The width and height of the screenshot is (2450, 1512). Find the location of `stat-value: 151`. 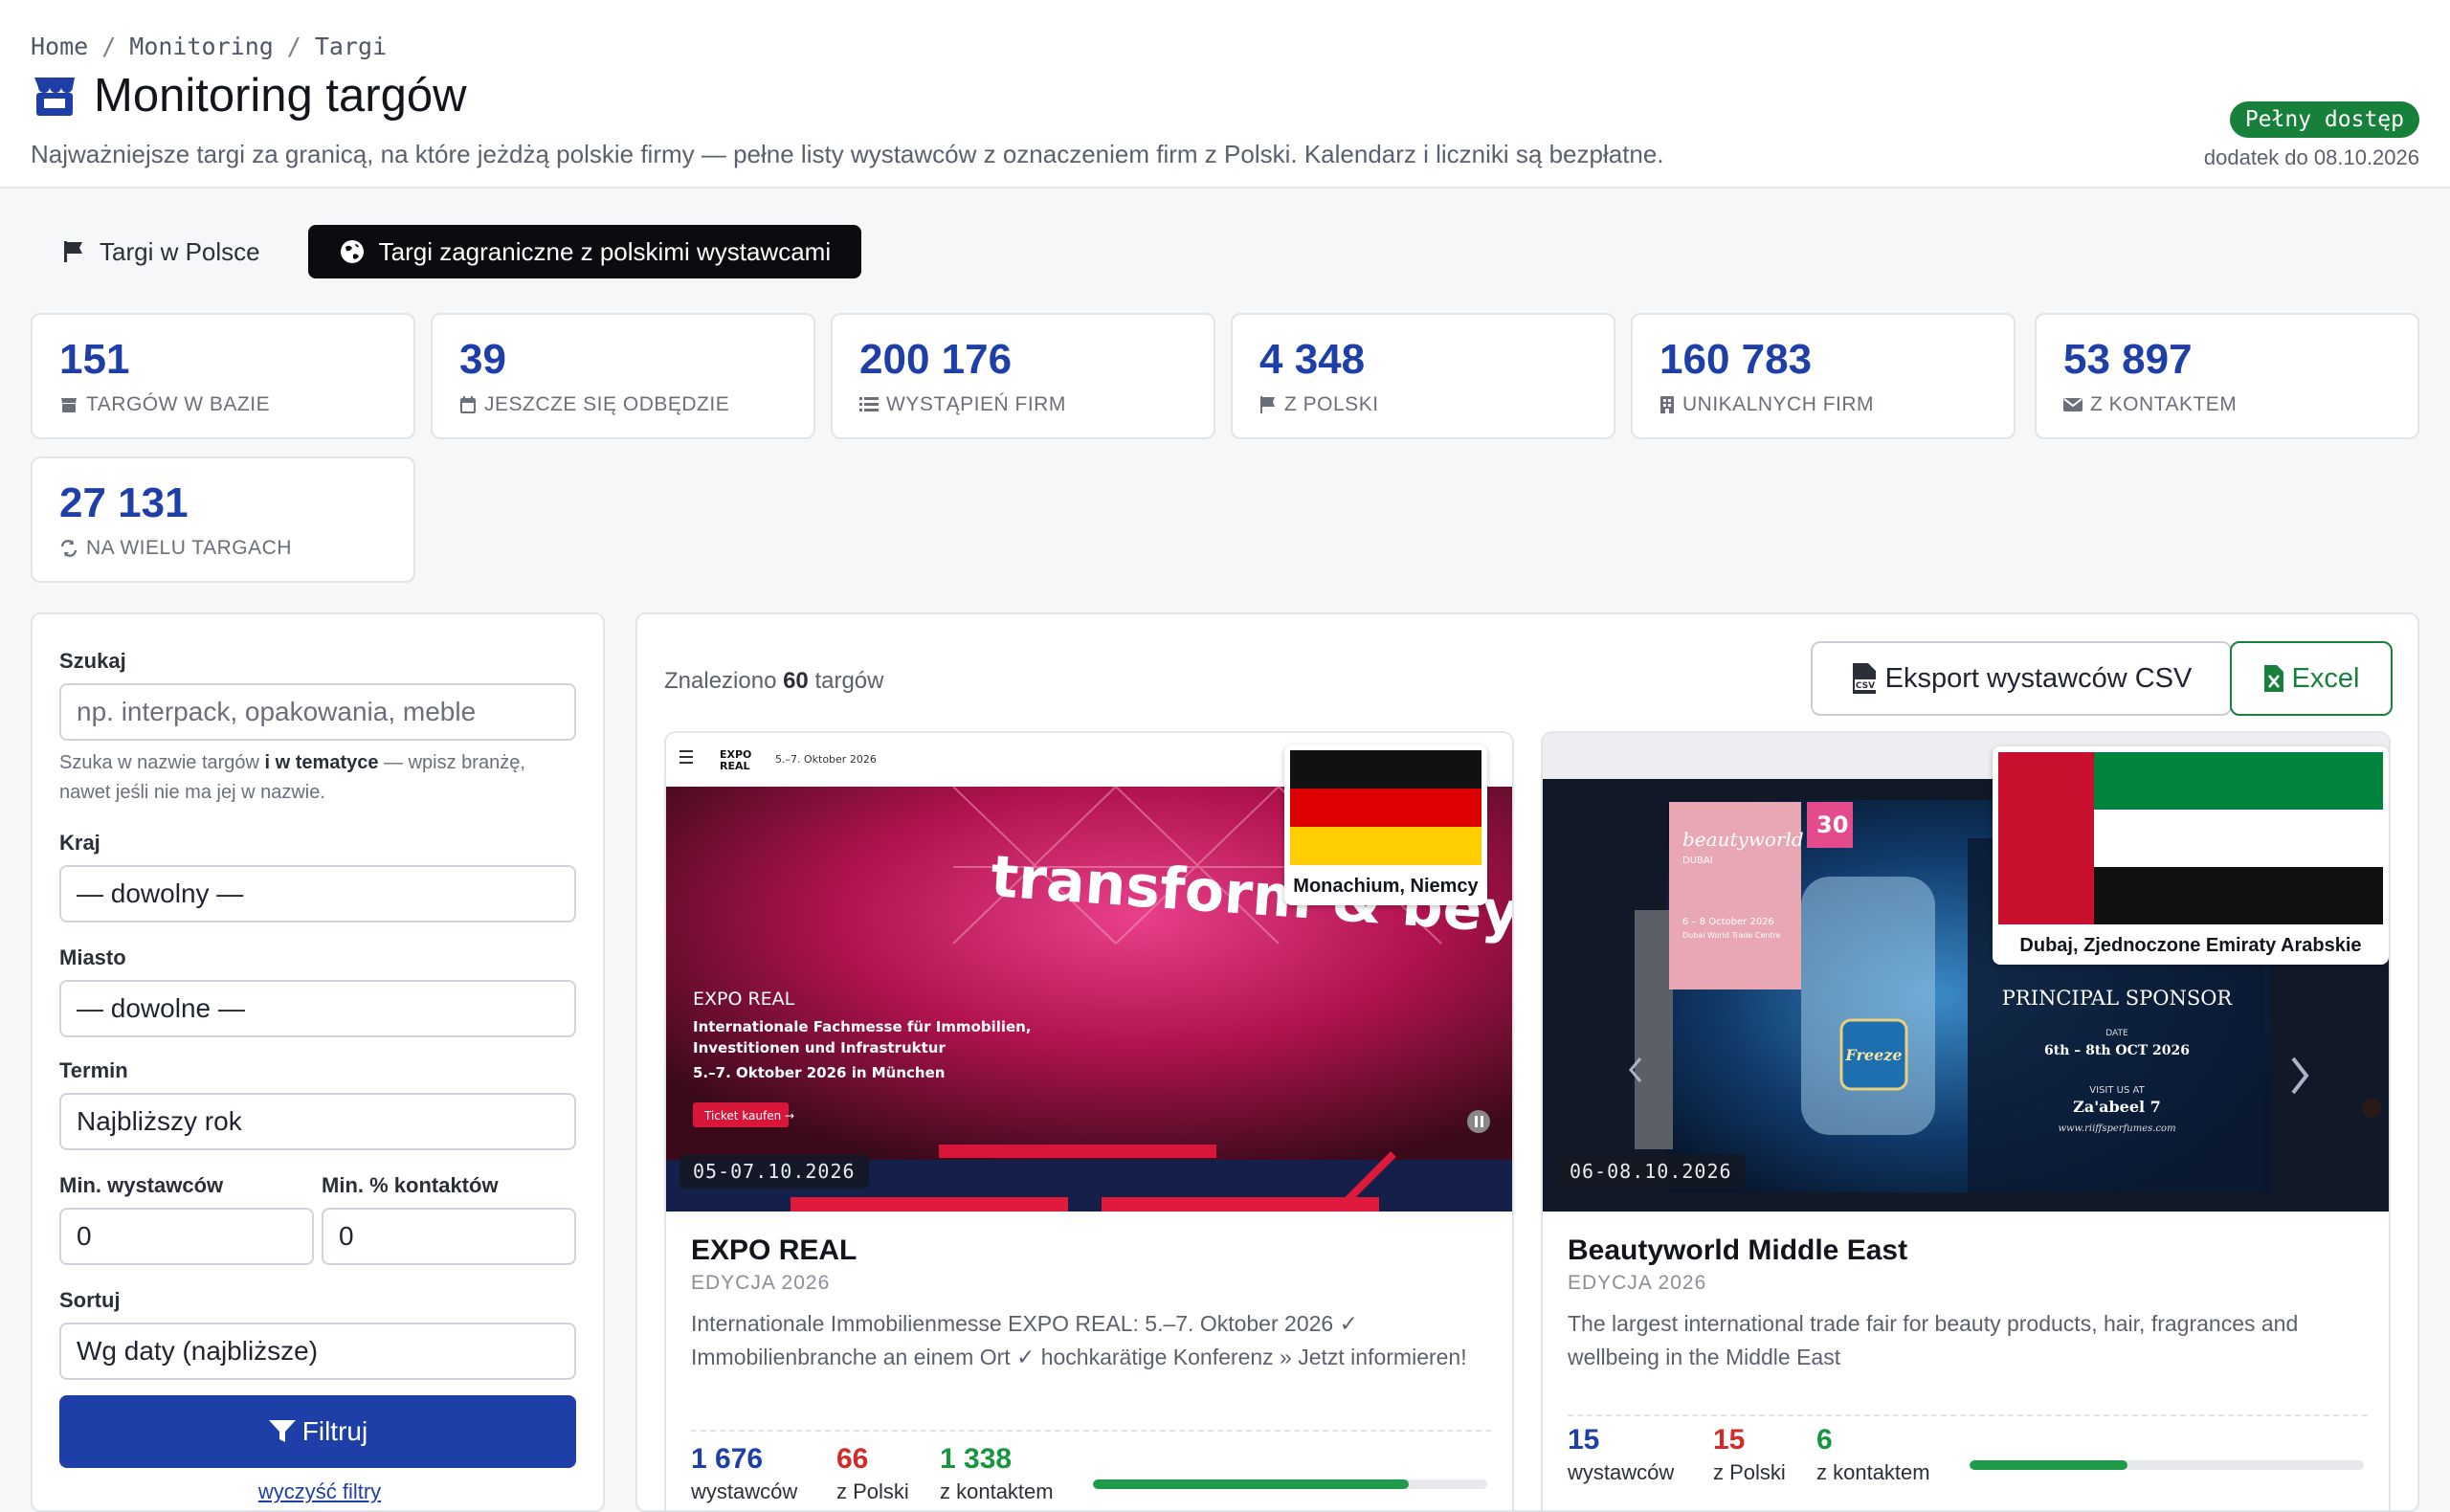

stat-value: 151 is located at coordinates (94, 359).